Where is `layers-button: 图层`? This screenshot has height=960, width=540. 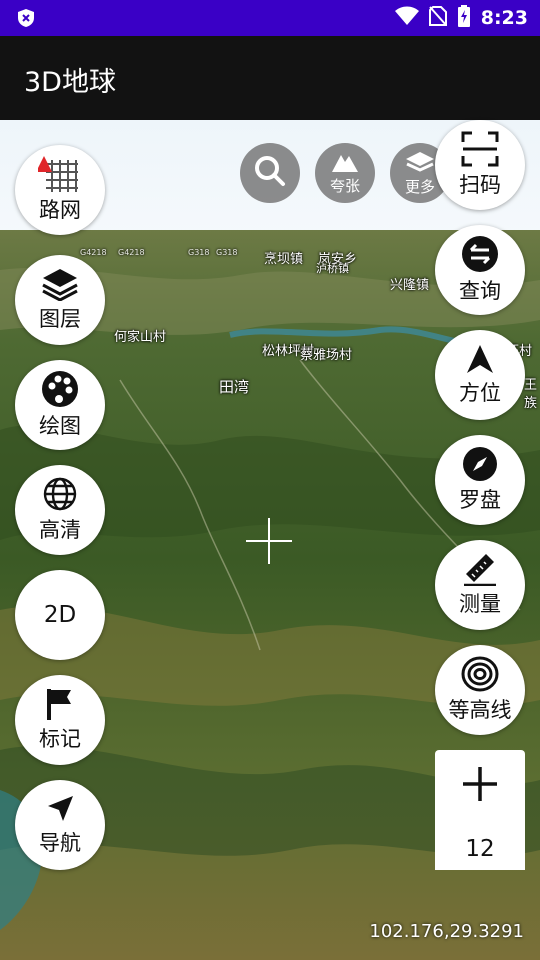 layers-button: 图层 is located at coordinates (60, 300).